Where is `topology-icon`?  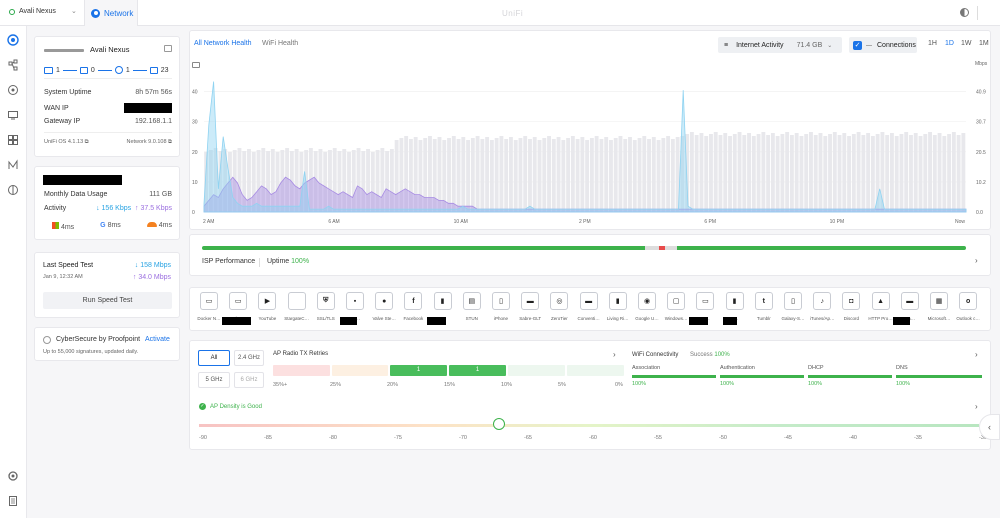
topology-icon is located at coordinates (13, 65).